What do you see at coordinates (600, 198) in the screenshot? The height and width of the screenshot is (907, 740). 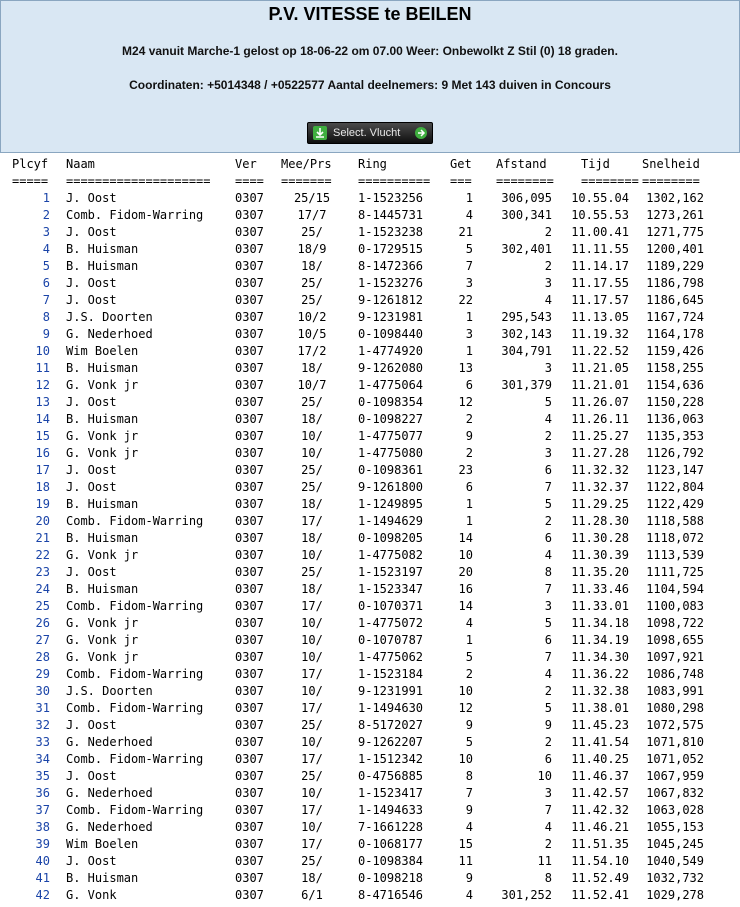 I see `cell-tijd: 10.55.04` at bounding box center [600, 198].